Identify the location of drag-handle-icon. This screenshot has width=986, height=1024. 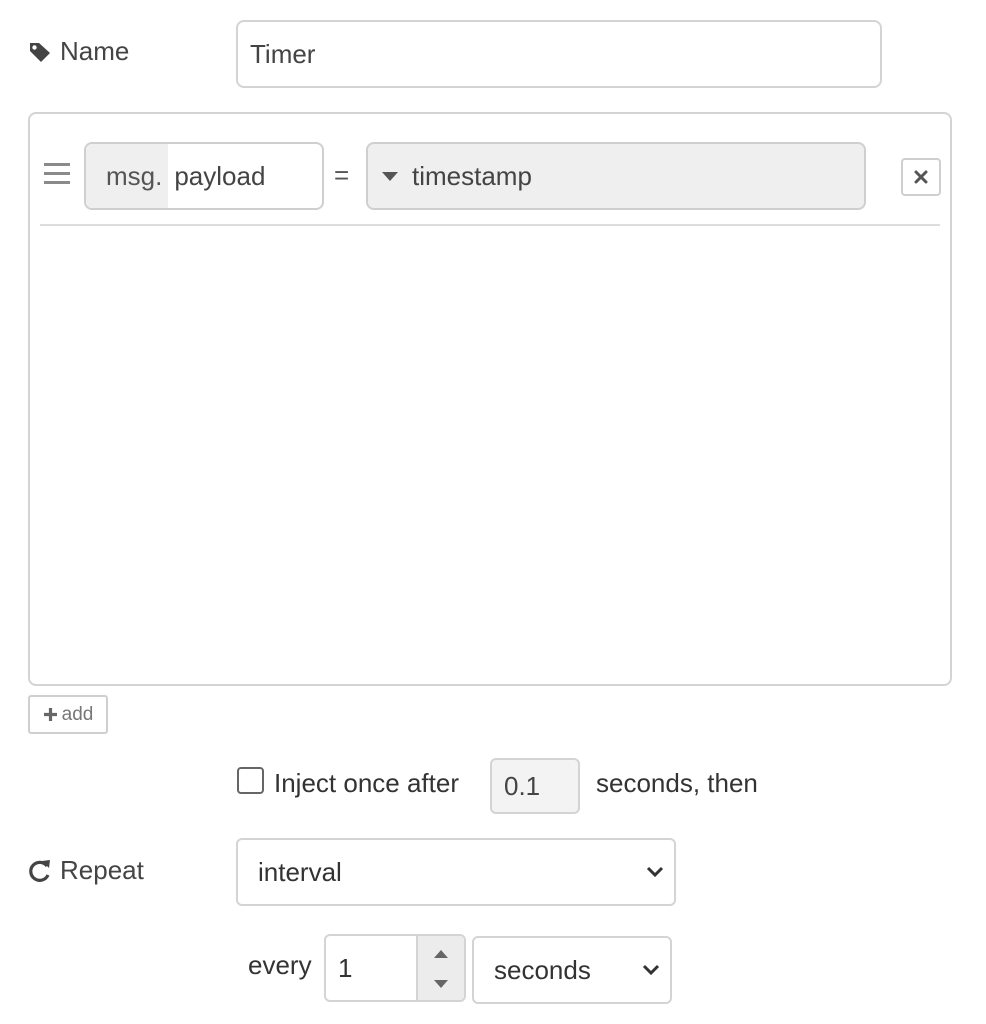
(57, 175).